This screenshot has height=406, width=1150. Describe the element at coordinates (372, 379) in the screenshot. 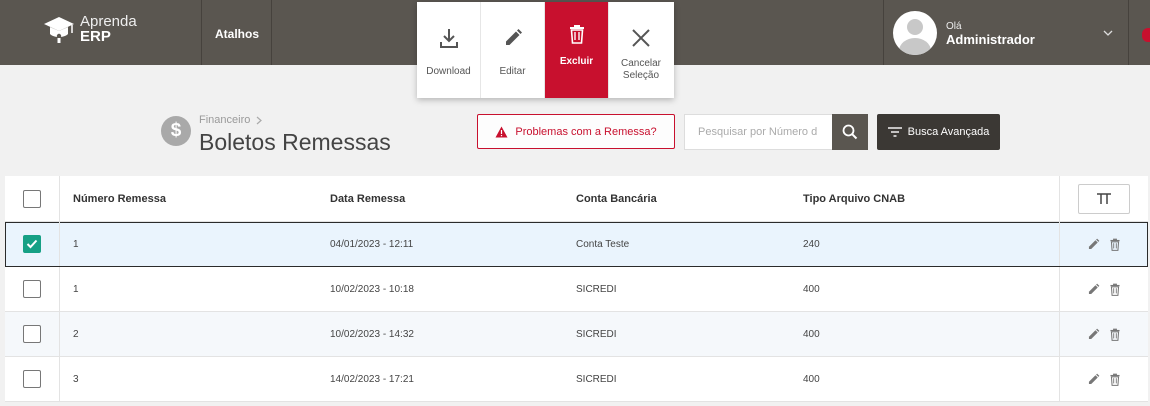

I see `cell-data: 14/02/2023 - 17:21` at that location.